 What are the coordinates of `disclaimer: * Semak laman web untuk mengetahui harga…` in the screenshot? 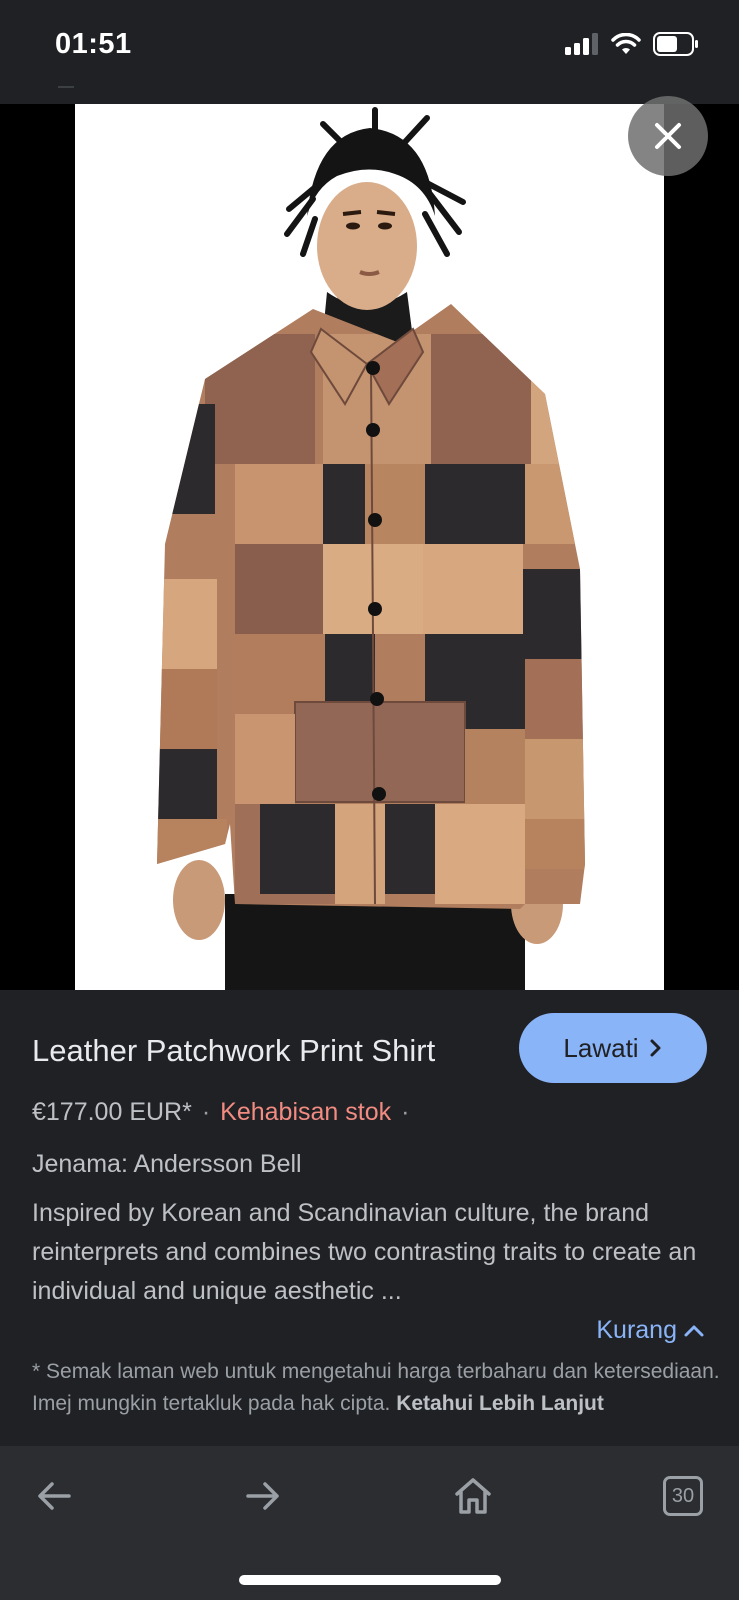 It's located at (377, 1388).